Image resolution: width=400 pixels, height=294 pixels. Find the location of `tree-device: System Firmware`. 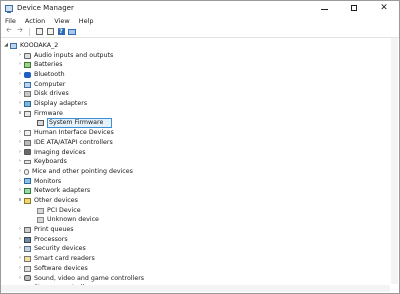

tree-device: System Firmware is located at coordinates (200, 123).